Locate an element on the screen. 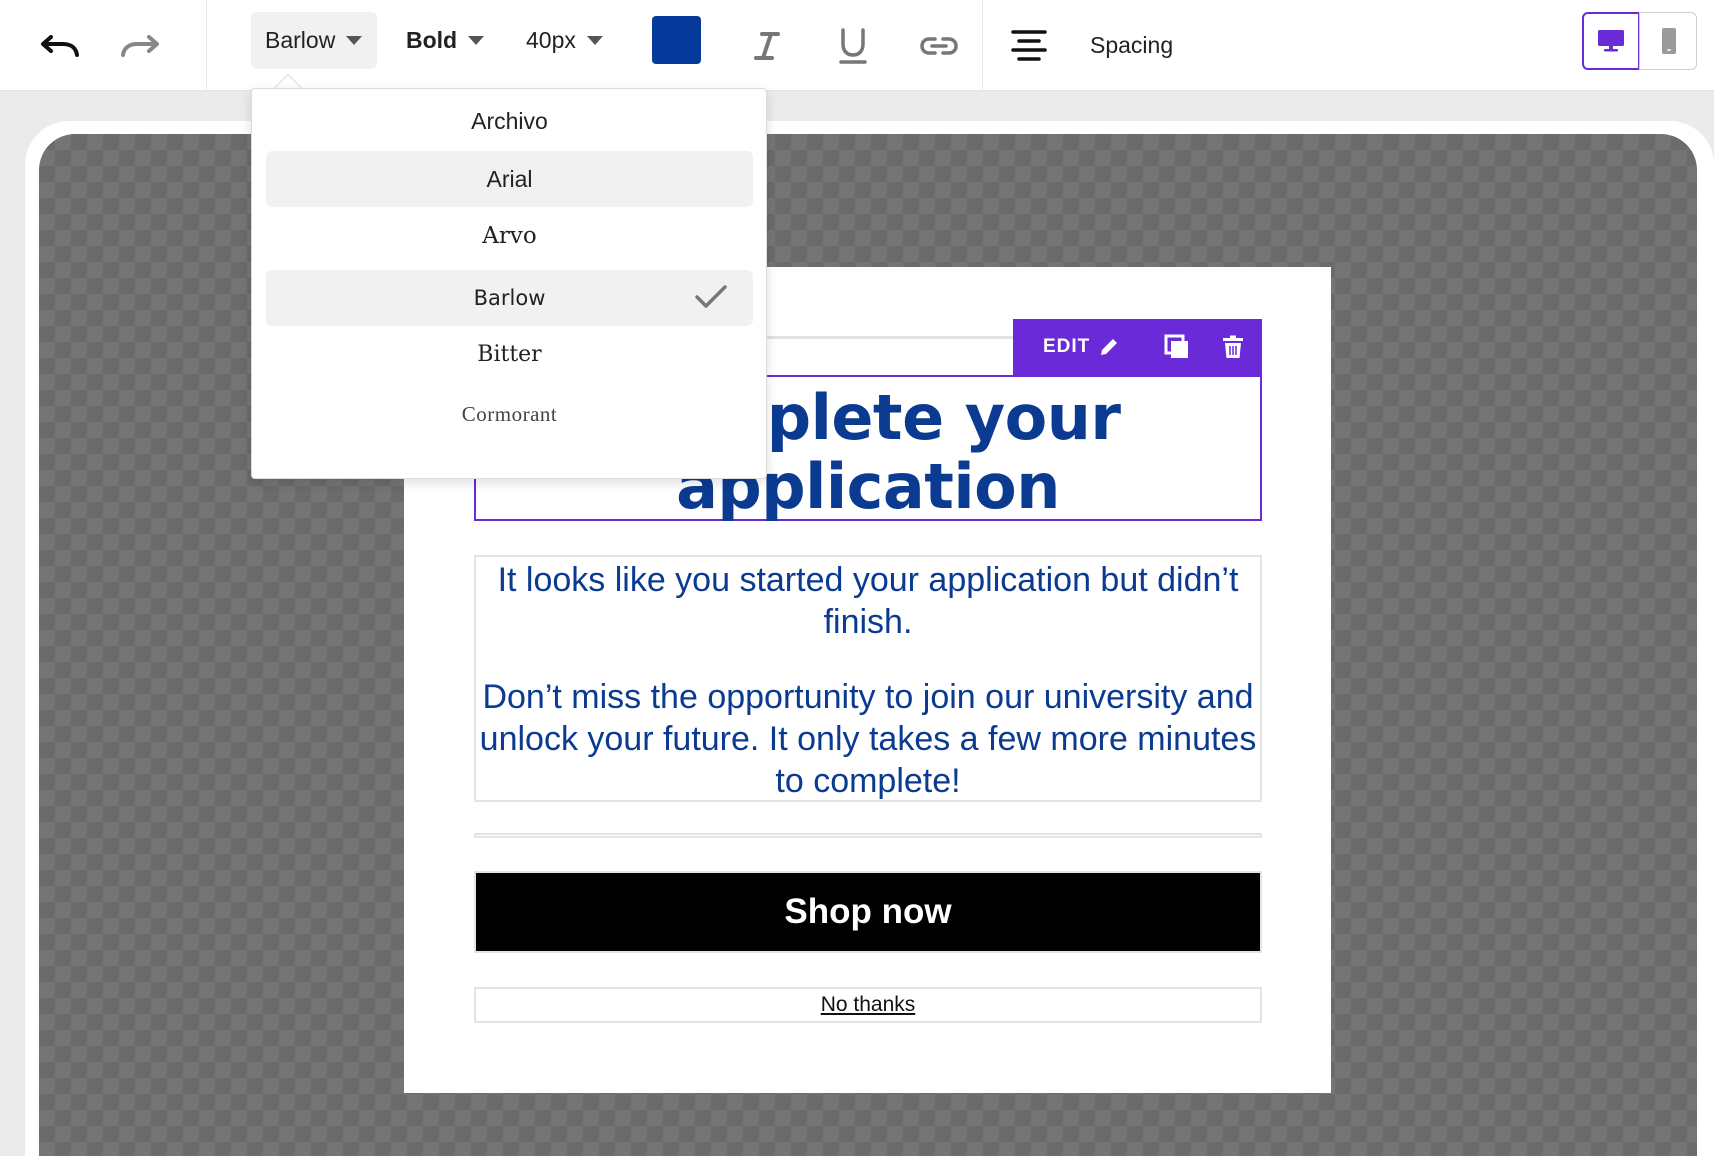  desktop-view-button is located at coordinates (1611, 41).